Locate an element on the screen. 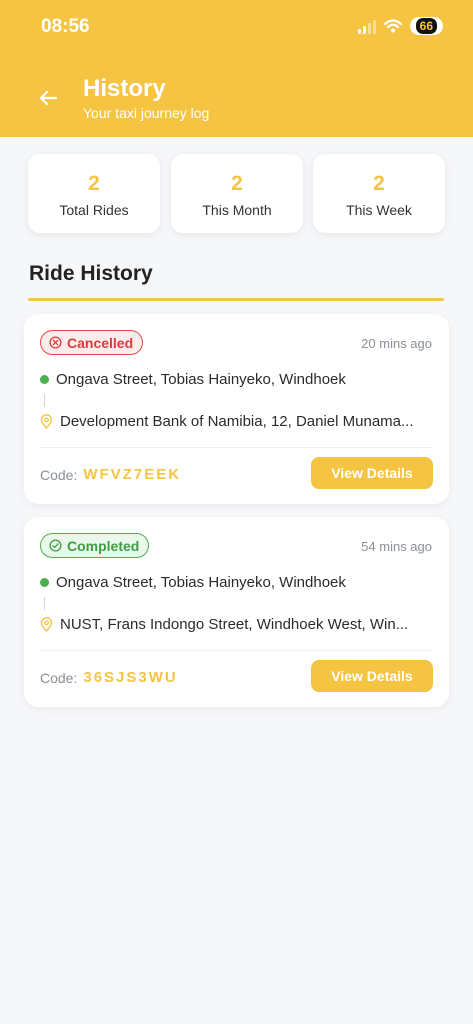 The width and height of the screenshot is (473, 1024). ride-time: 54 mins ago is located at coordinates (396, 546).